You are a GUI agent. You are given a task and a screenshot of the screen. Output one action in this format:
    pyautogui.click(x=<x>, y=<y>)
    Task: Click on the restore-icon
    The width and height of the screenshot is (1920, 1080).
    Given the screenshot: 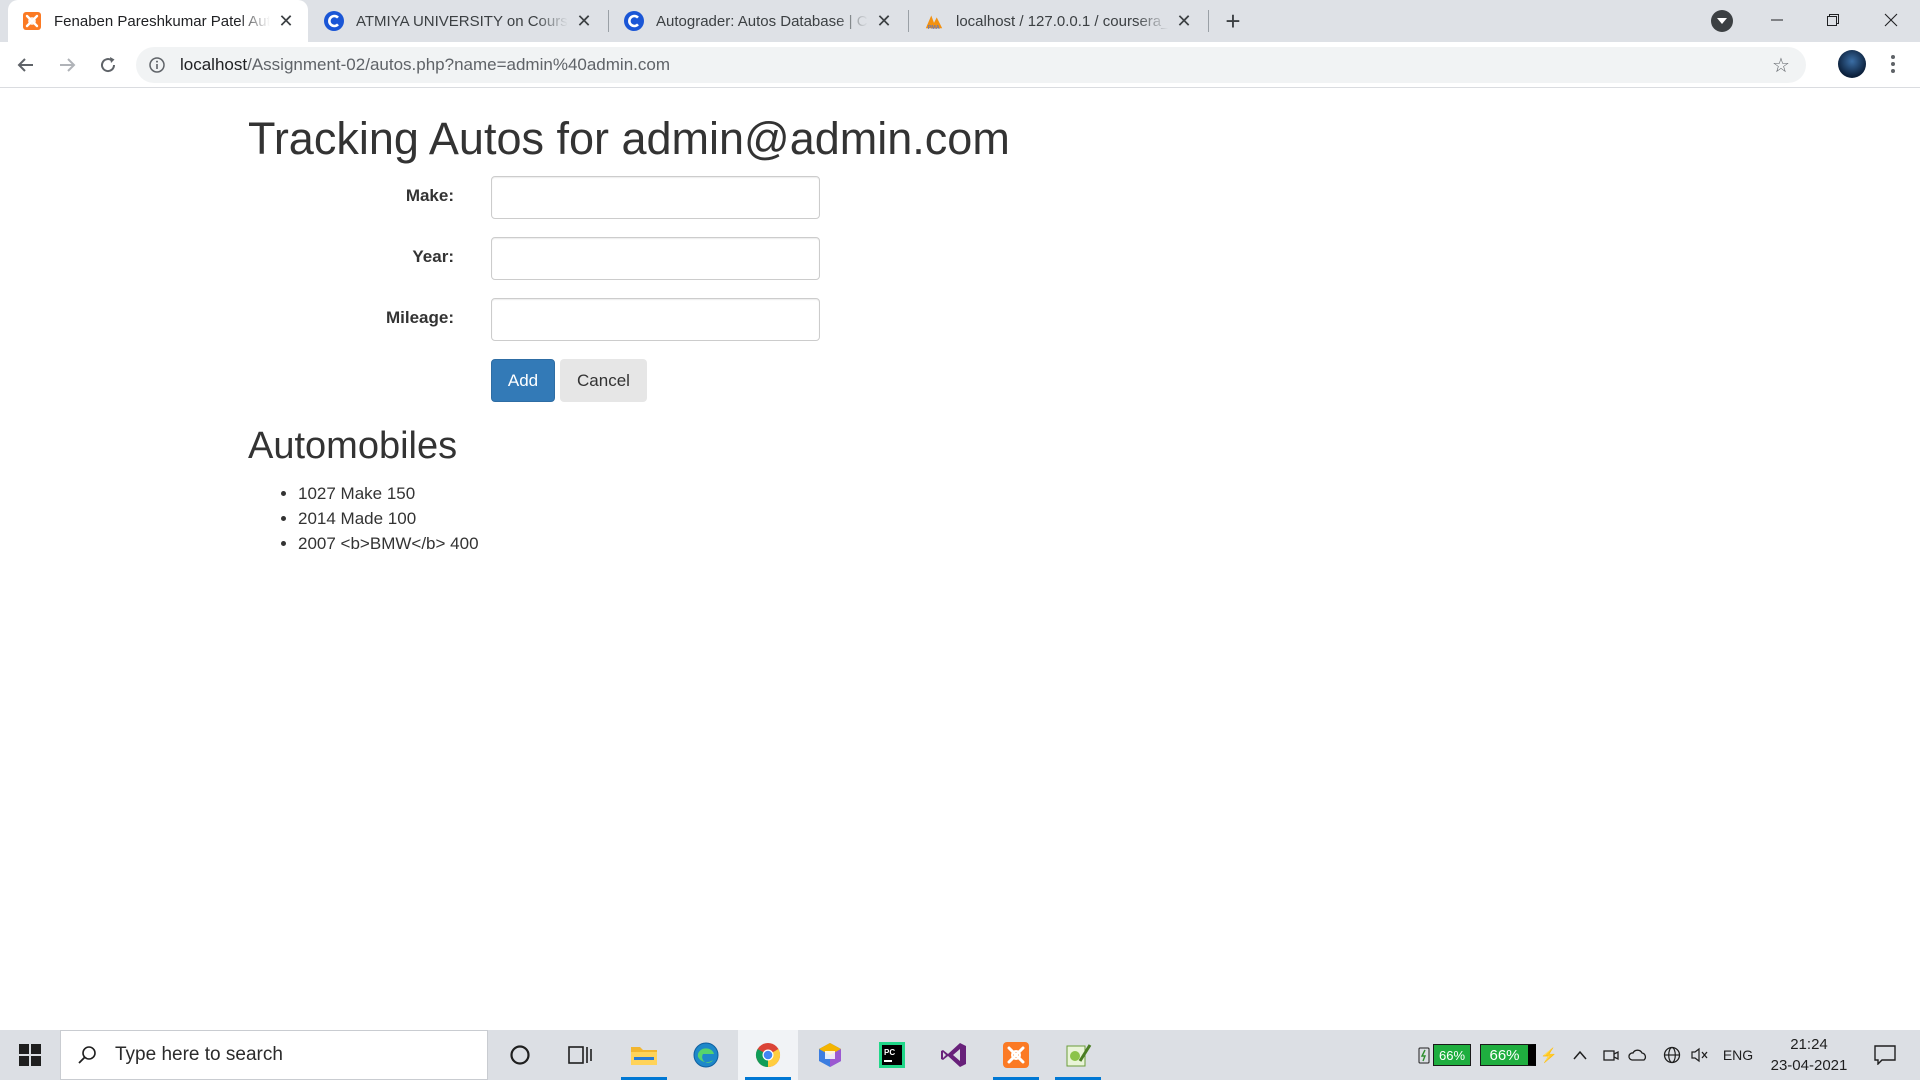 What is the action you would take?
    pyautogui.click(x=1833, y=20)
    